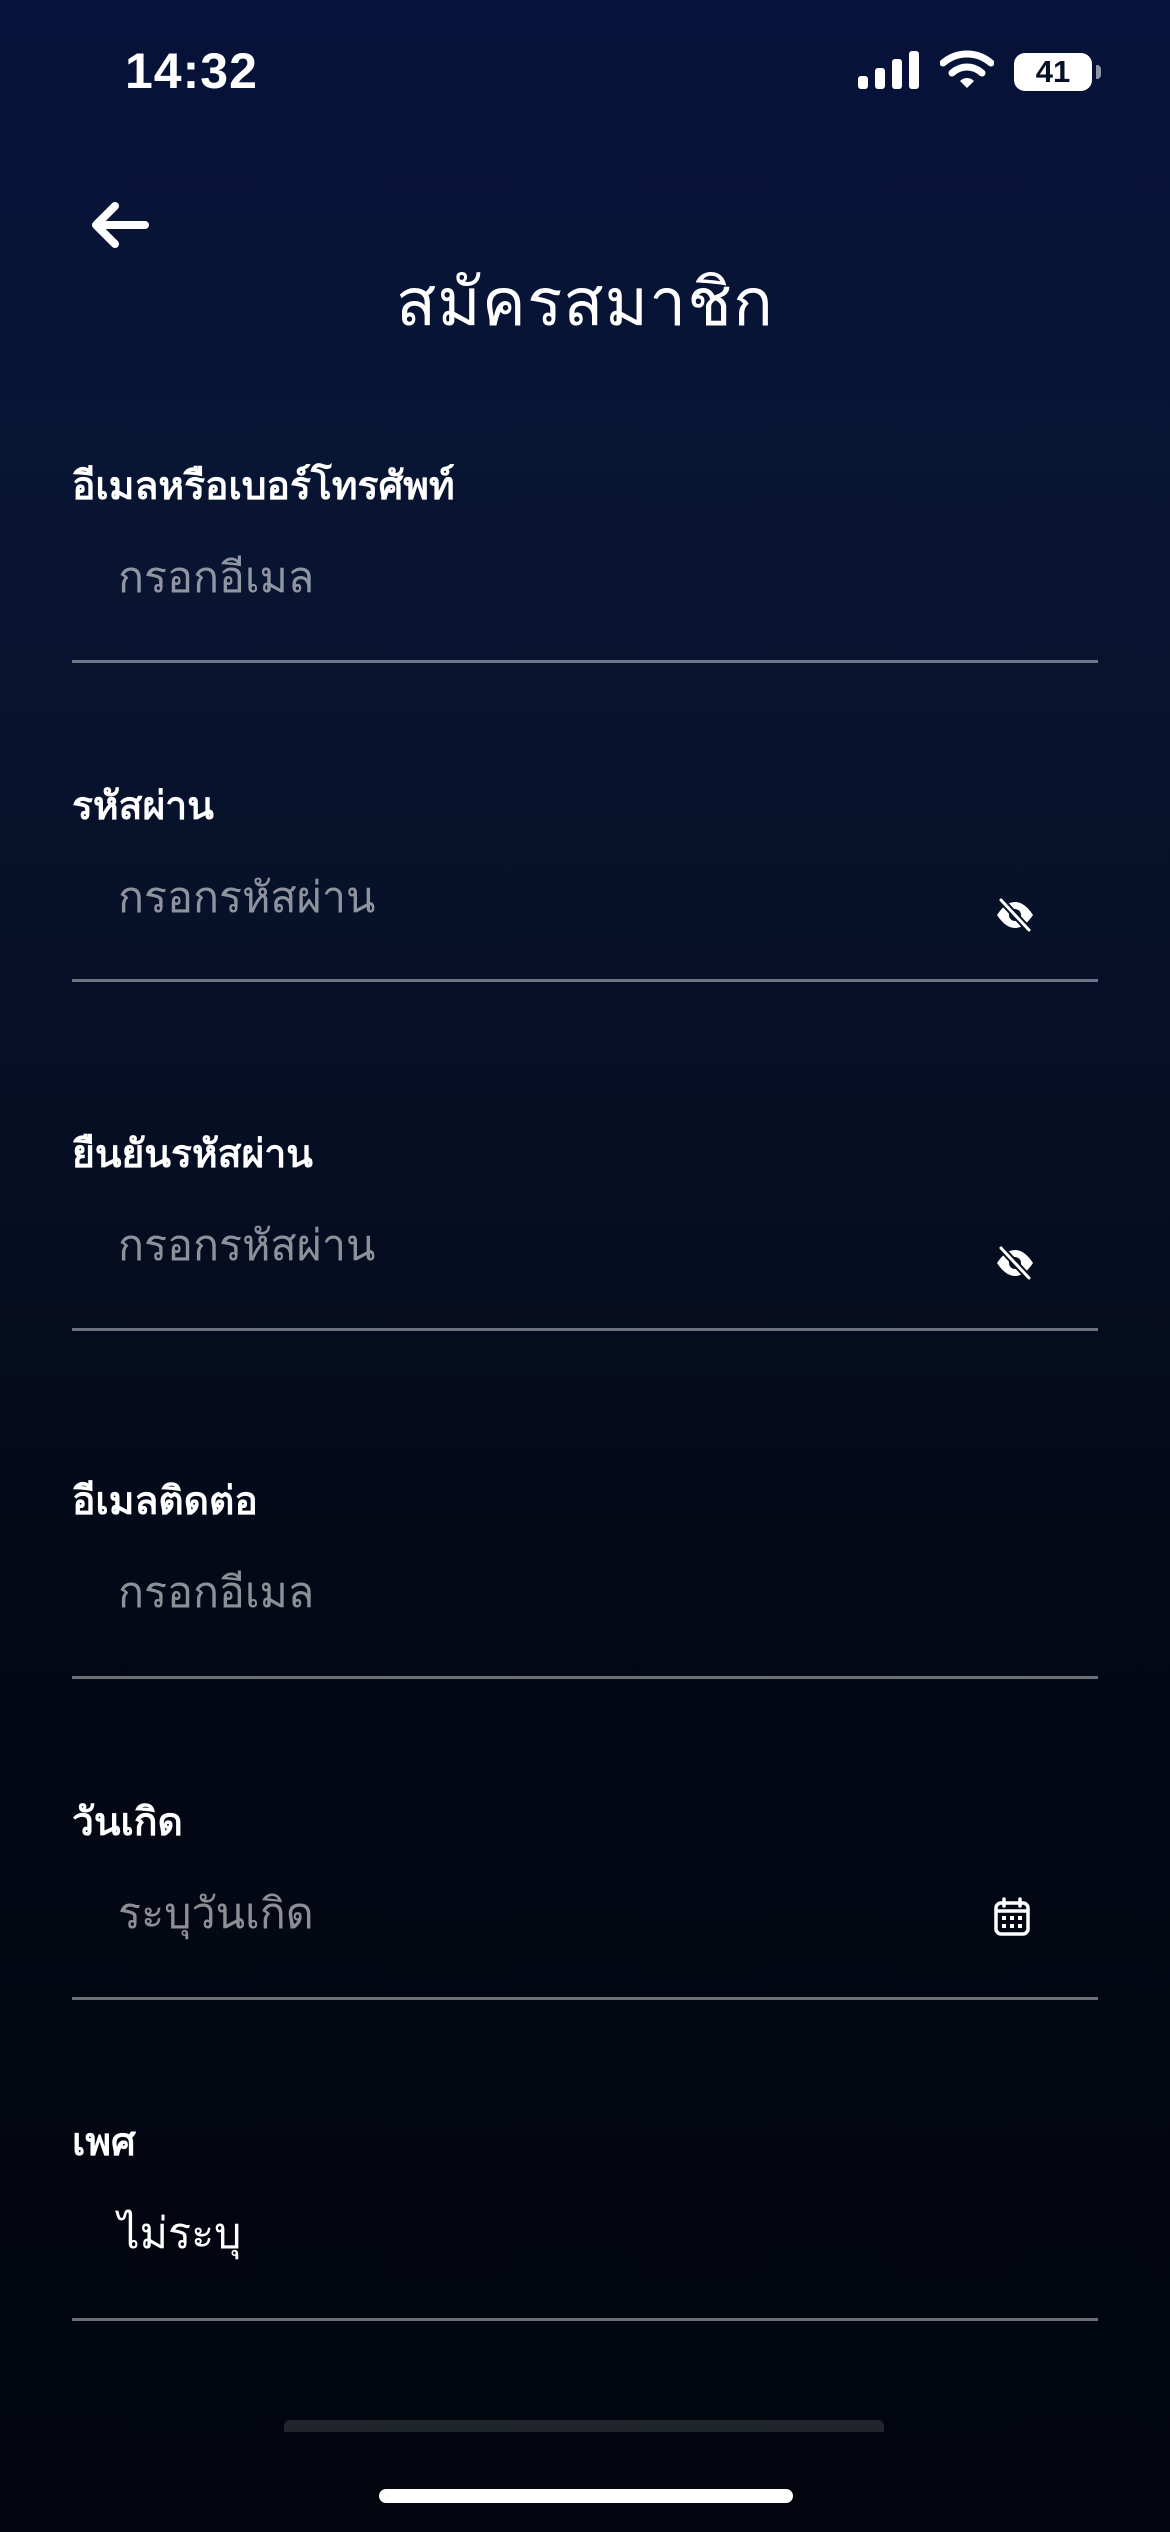  I want to click on battery-icon: 41, so click(1057, 72).